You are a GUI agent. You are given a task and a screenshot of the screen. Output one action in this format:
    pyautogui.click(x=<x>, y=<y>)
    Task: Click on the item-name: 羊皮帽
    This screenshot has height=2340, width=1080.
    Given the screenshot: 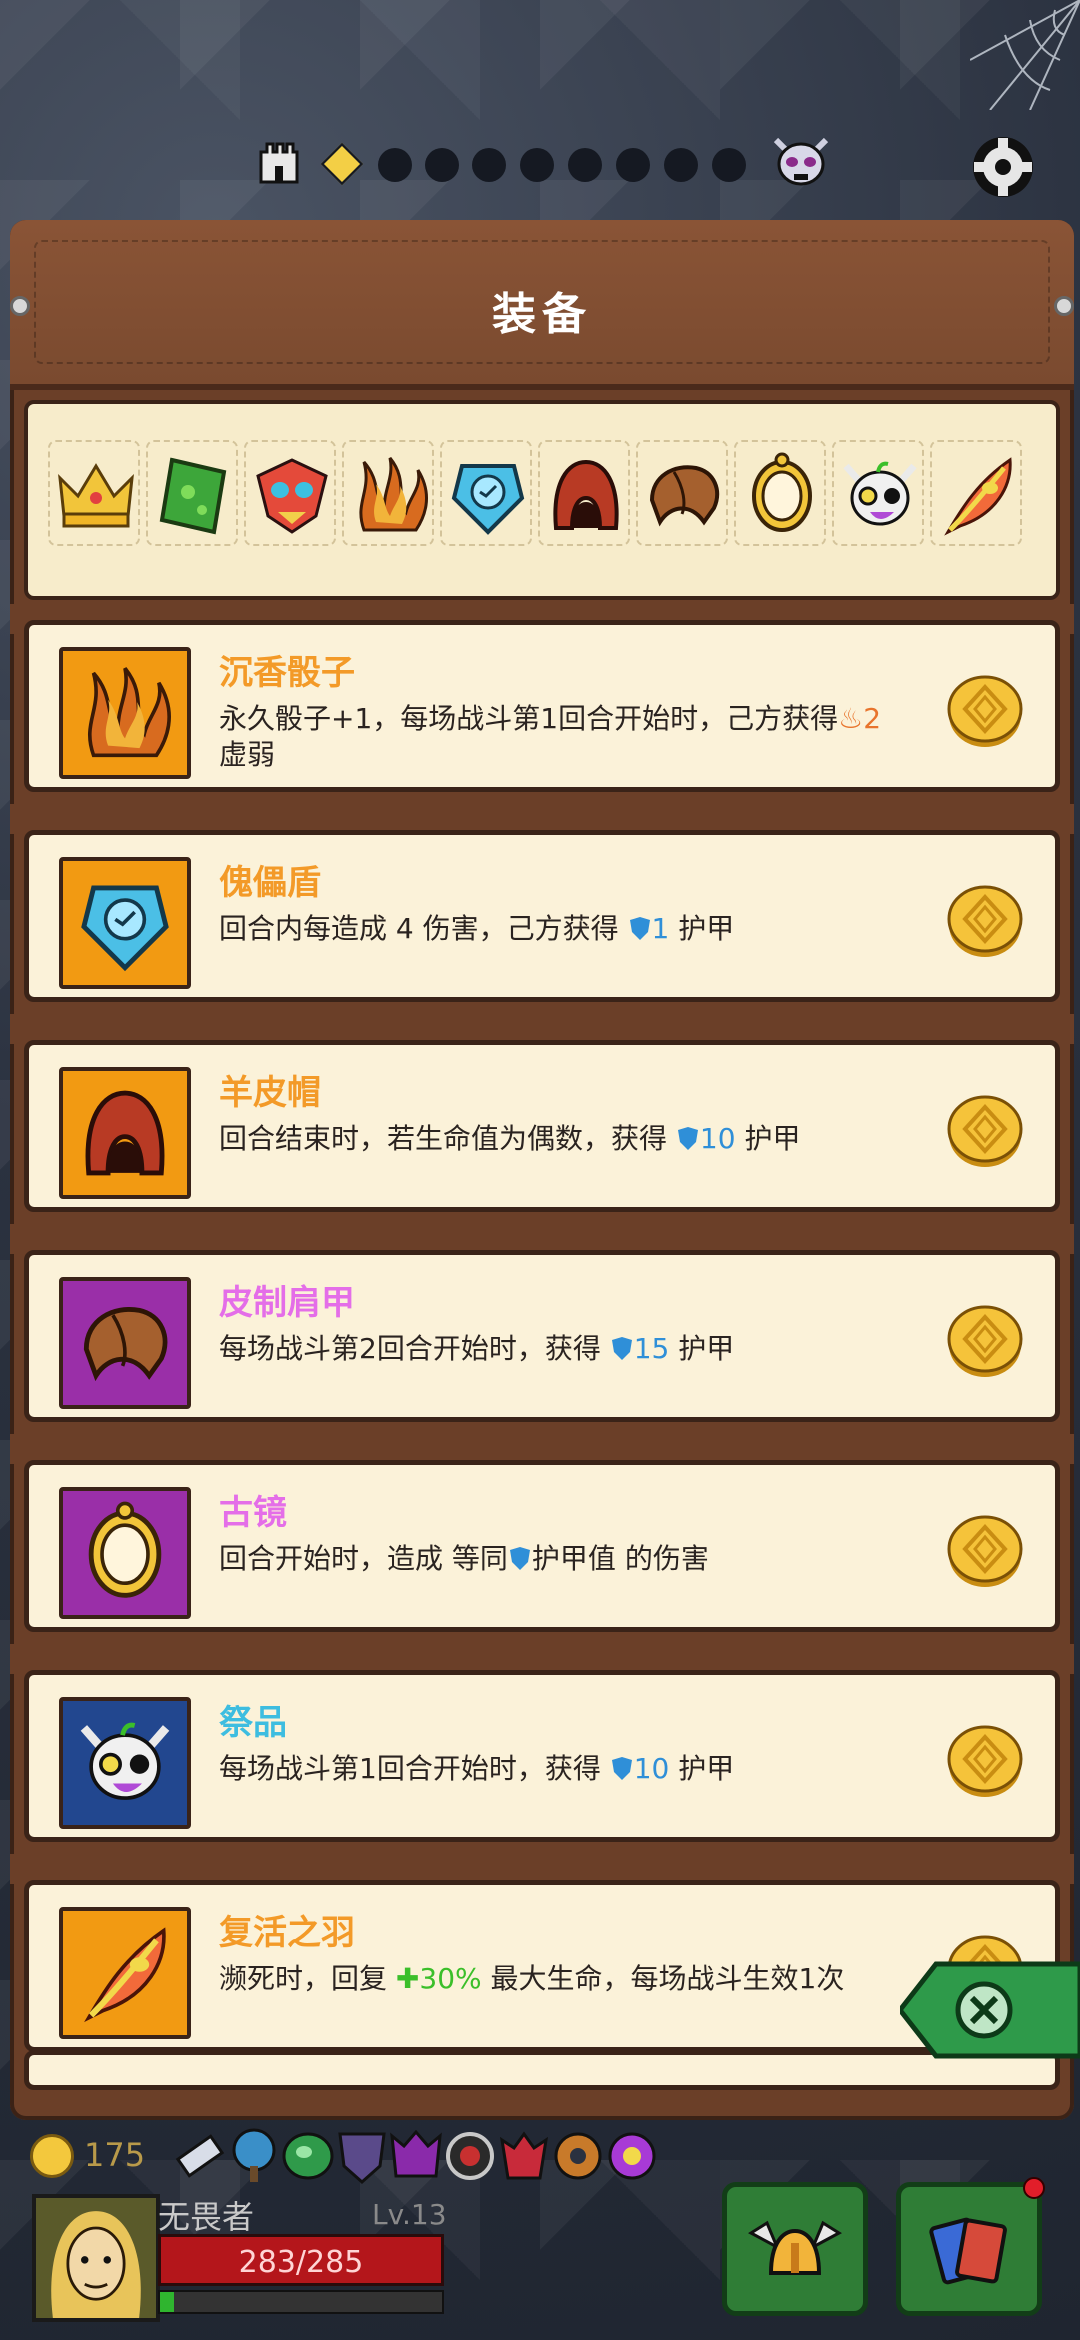 What is the action you would take?
    pyautogui.click(x=270, y=1093)
    